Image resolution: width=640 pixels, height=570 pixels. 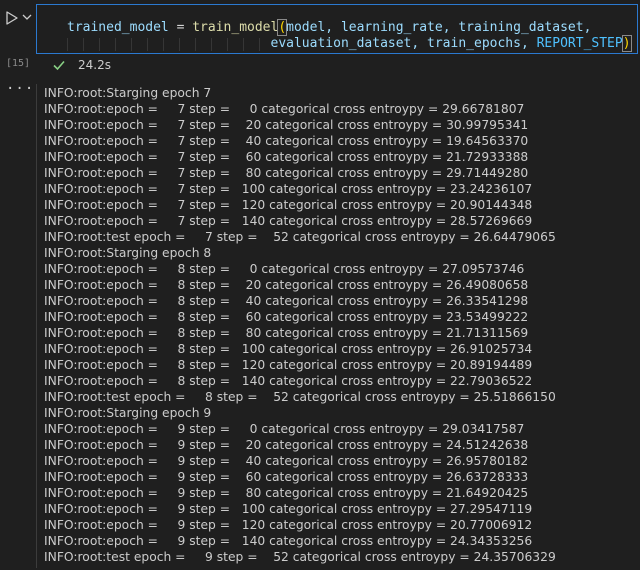 What do you see at coordinates (128, 93) in the screenshot?
I see `output-line: INFO:root:Starging epoch 7` at bounding box center [128, 93].